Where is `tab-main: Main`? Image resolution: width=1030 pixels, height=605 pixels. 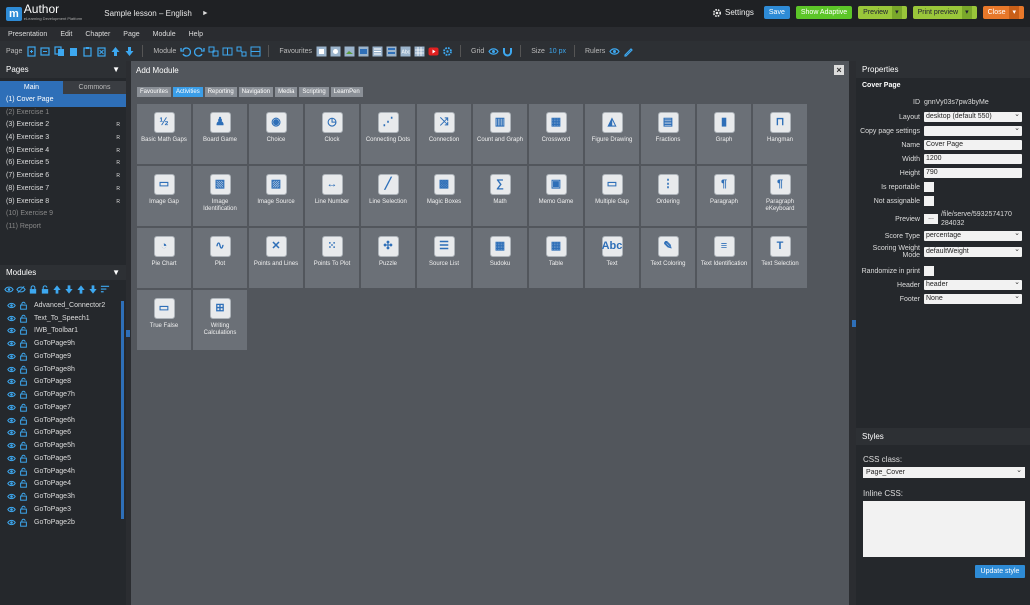
tab-main: Main is located at coordinates (31, 87).